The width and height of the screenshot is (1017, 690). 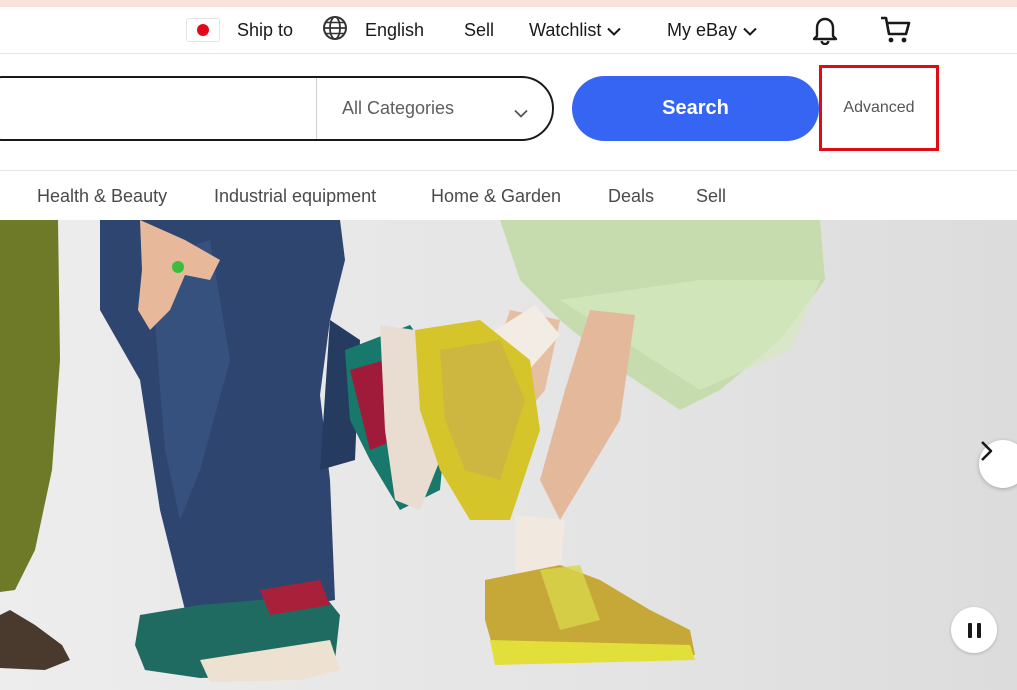 What do you see at coordinates (508, 3) in the screenshot?
I see `top-banner-strip` at bounding box center [508, 3].